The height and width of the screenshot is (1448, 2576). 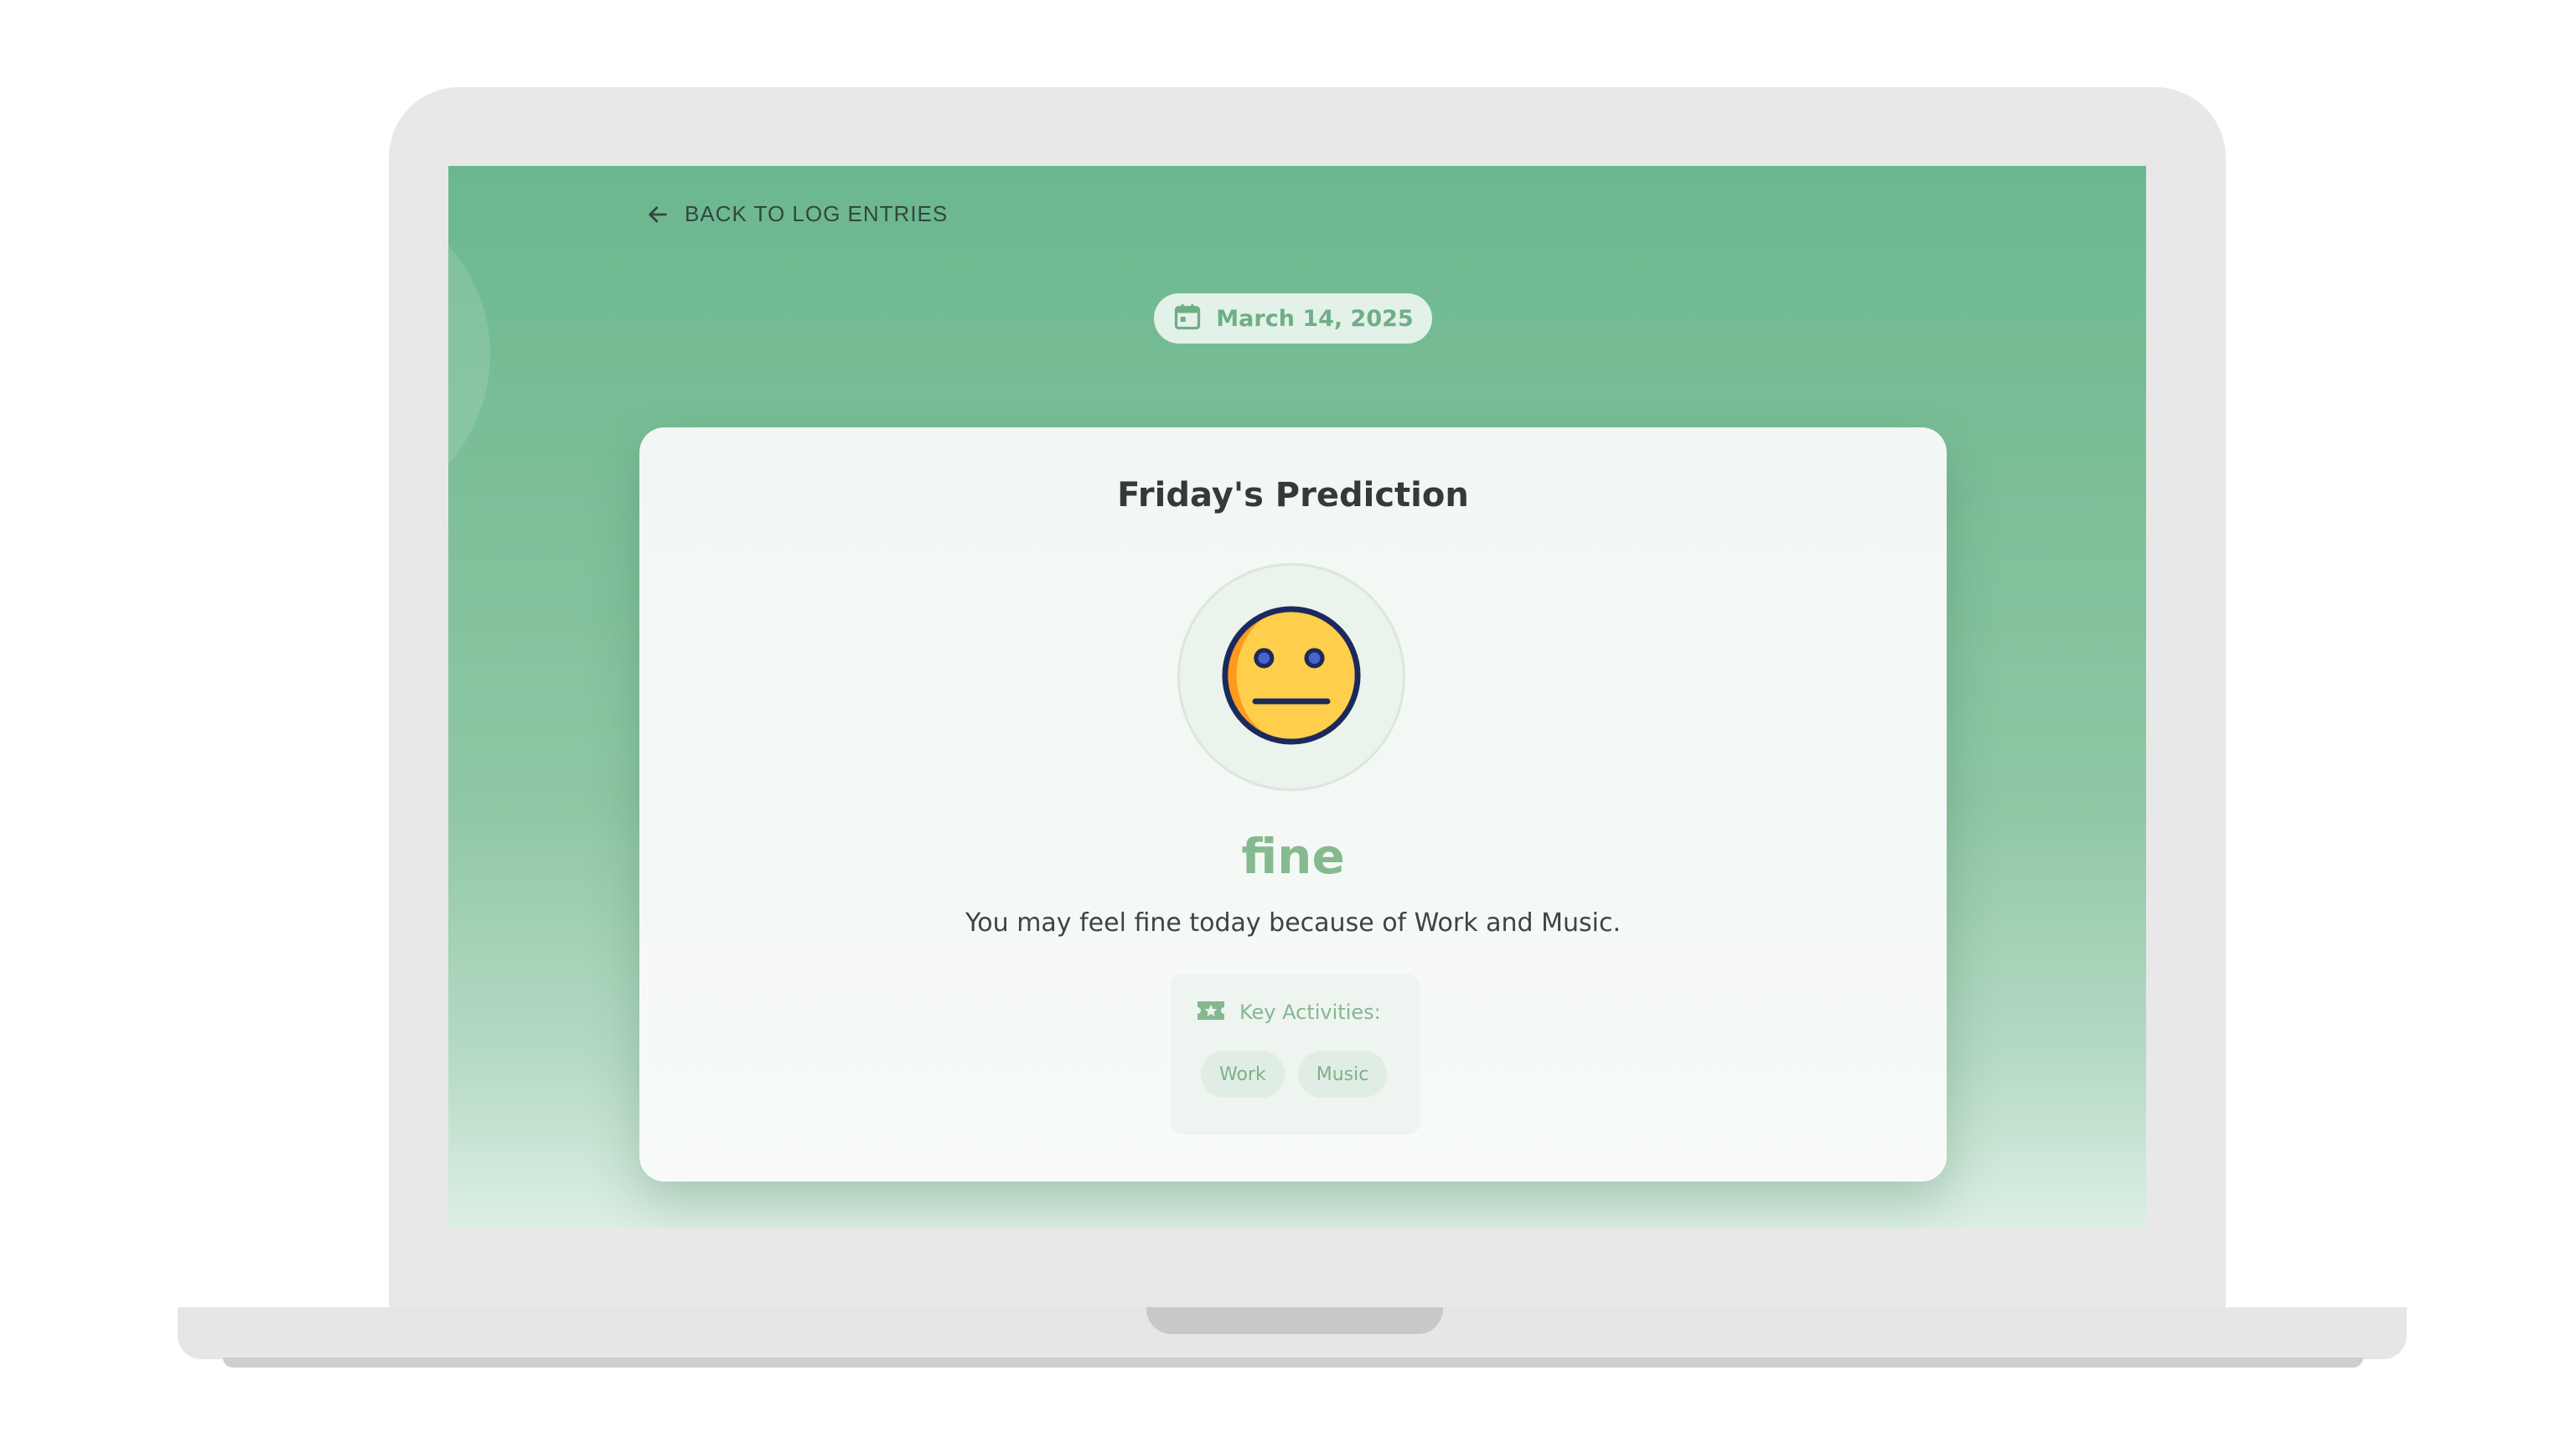 What do you see at coordinates (1243, 1074) in the screenshot?
I see `activity-chip-work: Work` at bounding box center [1243, 1074].